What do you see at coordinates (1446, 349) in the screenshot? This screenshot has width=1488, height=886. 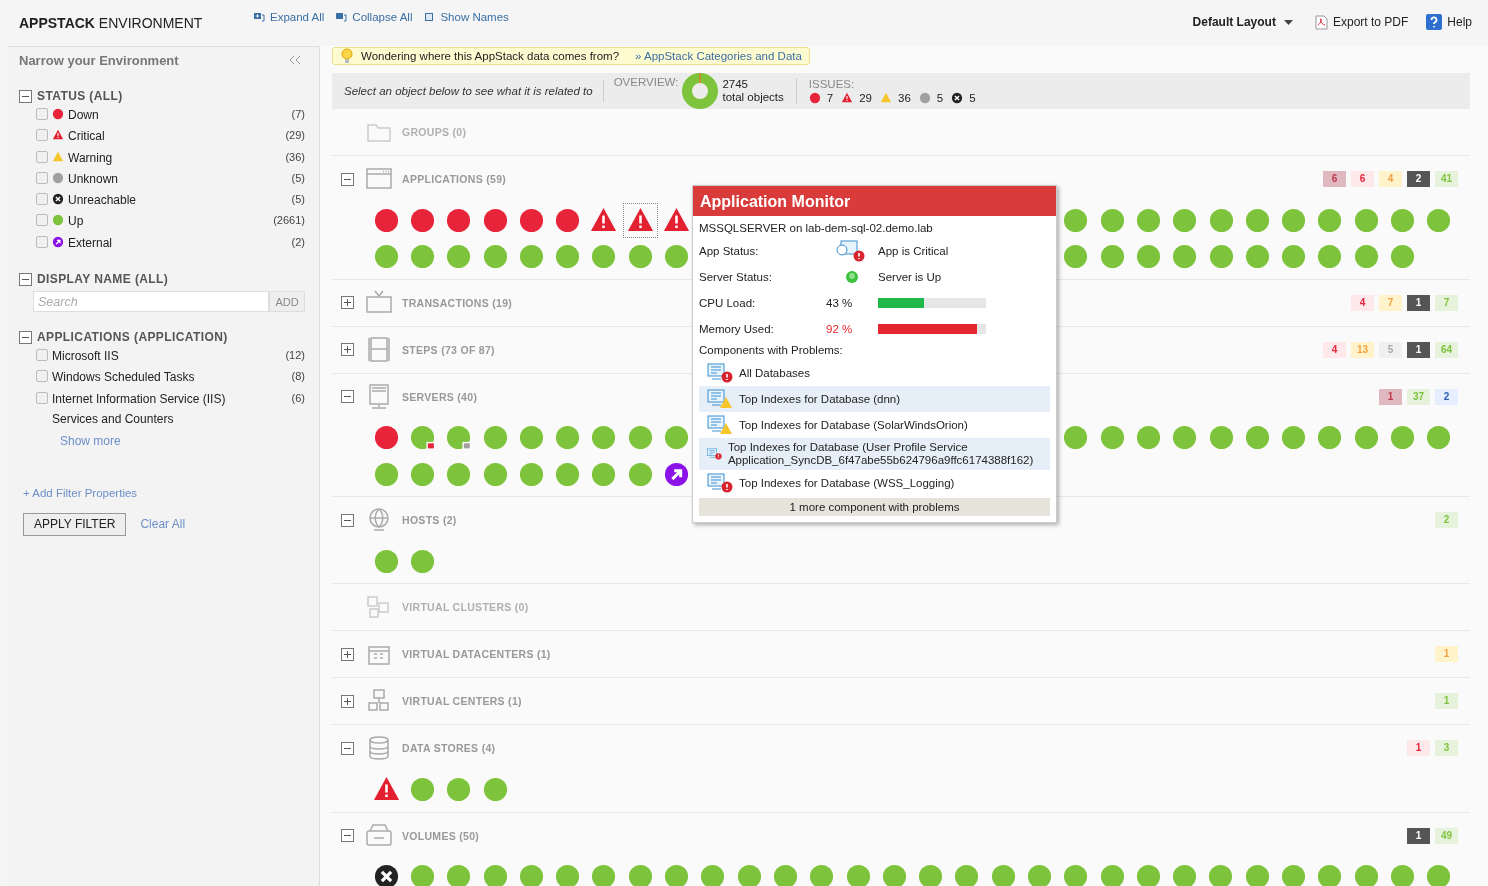 I see `count-badge: 64` at bounding box center [1446, 349].